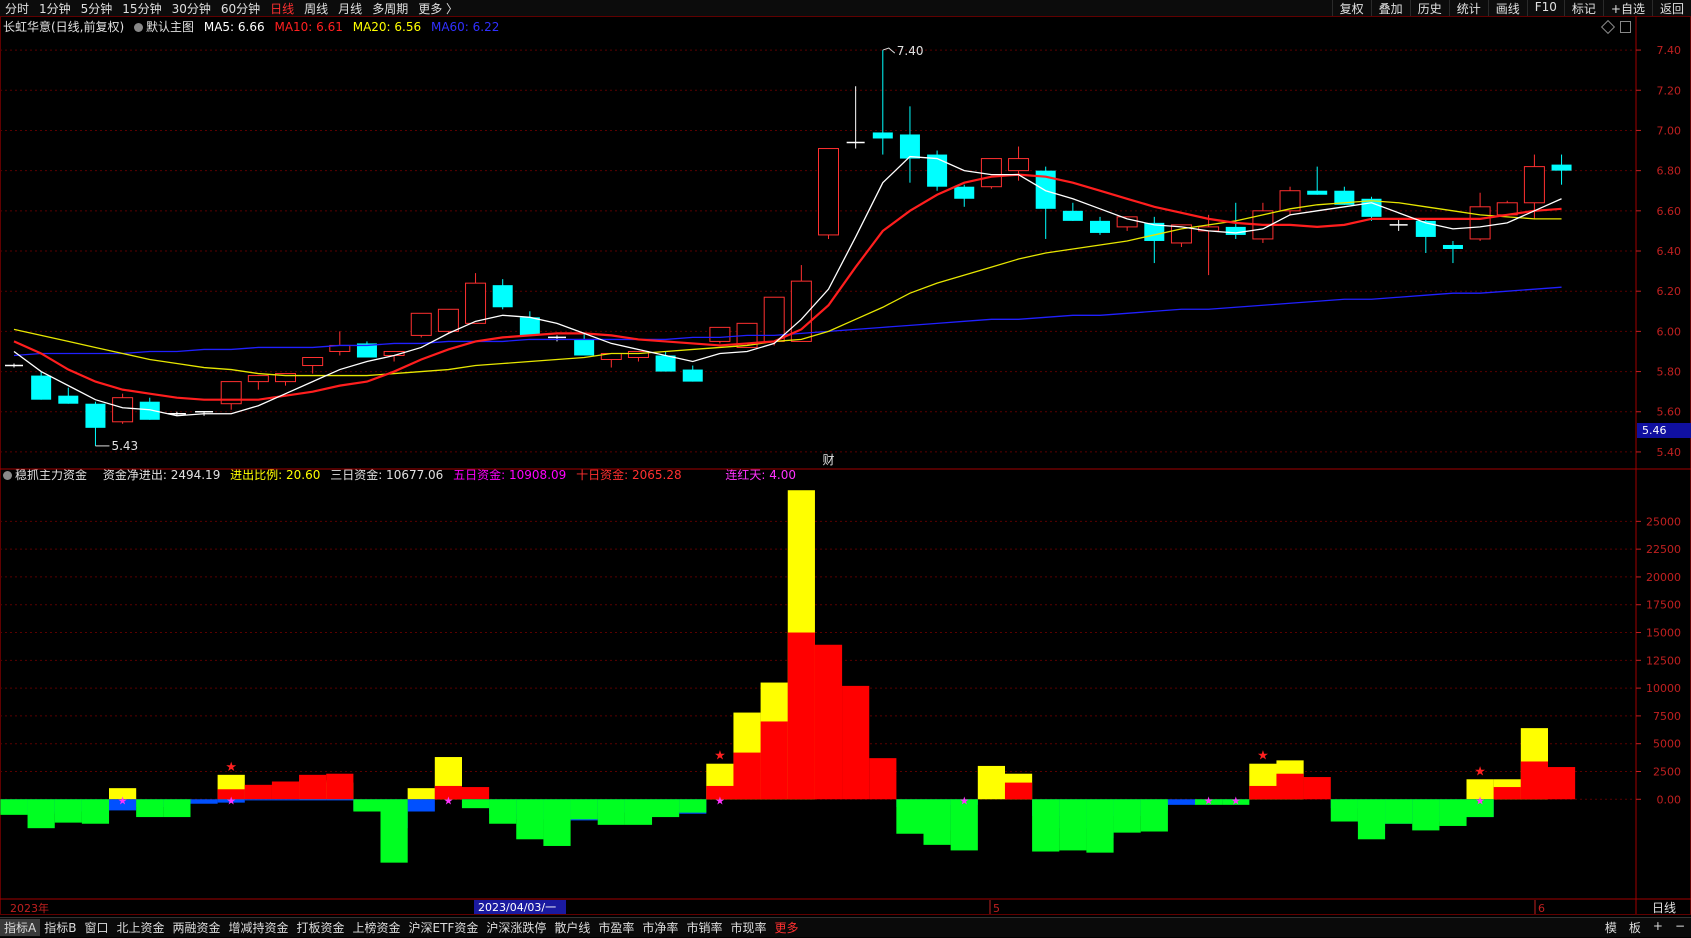  Describe the element at coordinates (1611, 927) in the screenshot. I see `panel-tool-0: 模` at that location.